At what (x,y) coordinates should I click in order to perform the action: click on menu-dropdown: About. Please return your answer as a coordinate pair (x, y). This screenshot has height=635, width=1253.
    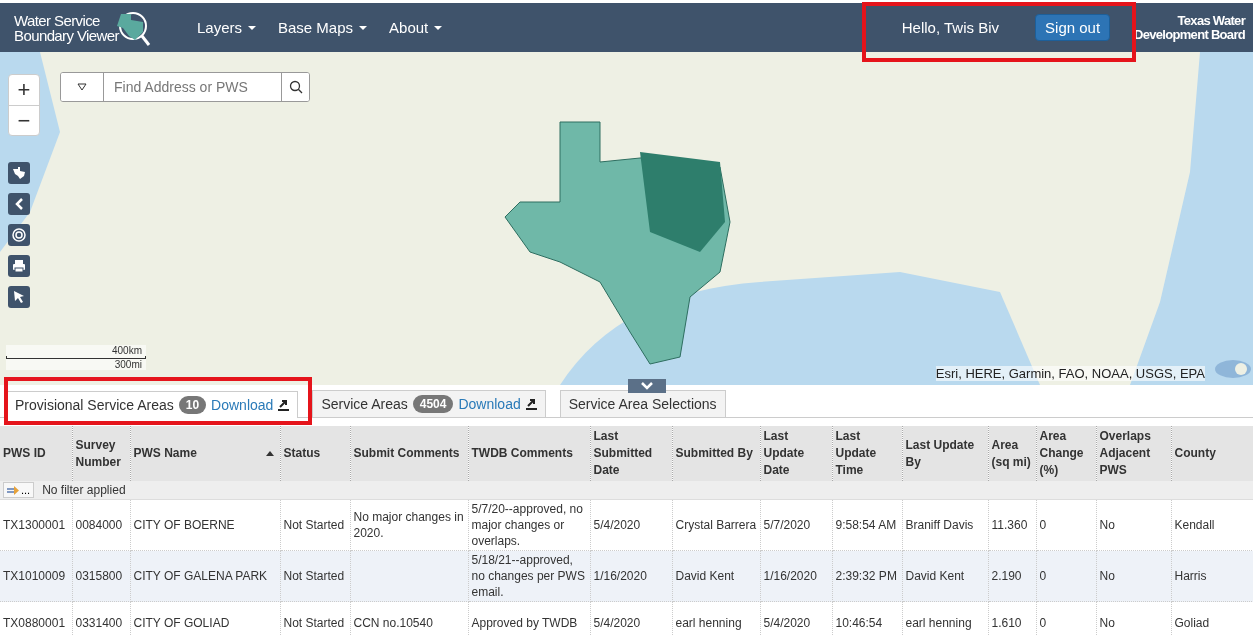
    Looking at the image, I should click on (416, 27).